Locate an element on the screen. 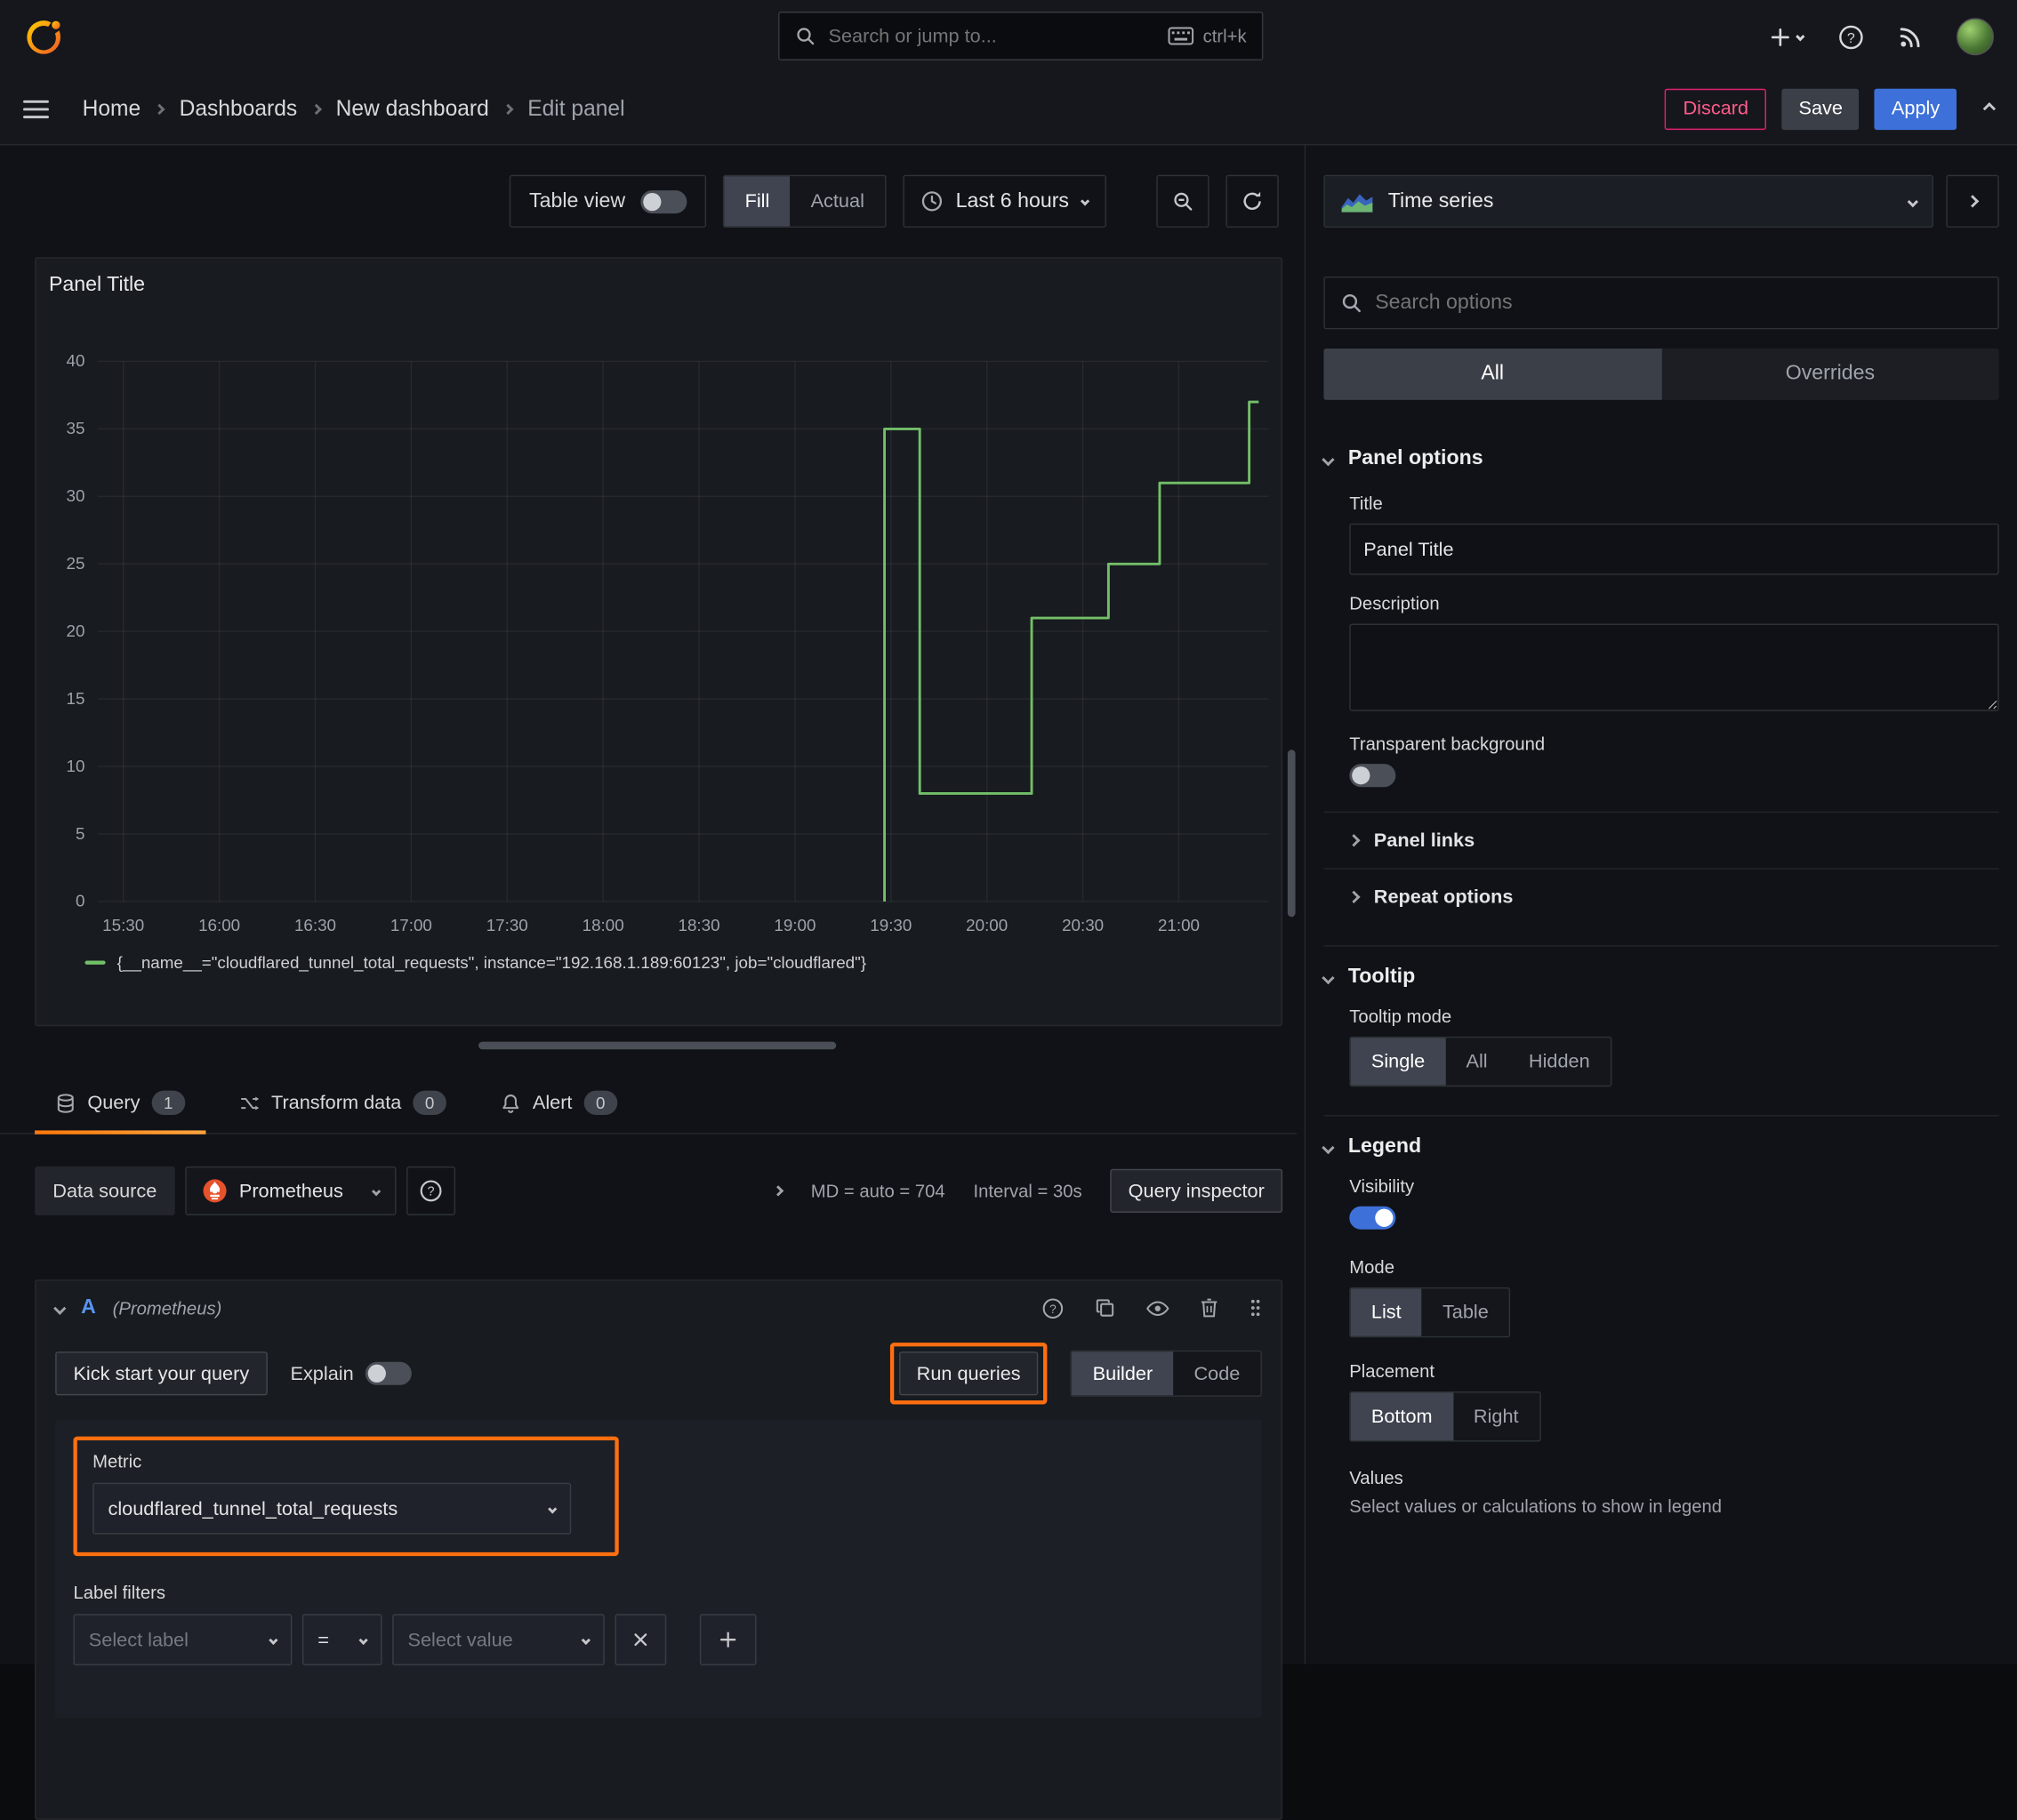 The image size is (2017, 1820). mode-table-option: Table is located at coordinates (1465, 1312).